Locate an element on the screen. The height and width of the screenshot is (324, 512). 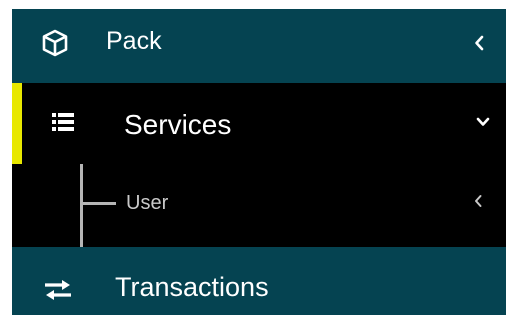
active-indicator is located at coordinates (17, 123).